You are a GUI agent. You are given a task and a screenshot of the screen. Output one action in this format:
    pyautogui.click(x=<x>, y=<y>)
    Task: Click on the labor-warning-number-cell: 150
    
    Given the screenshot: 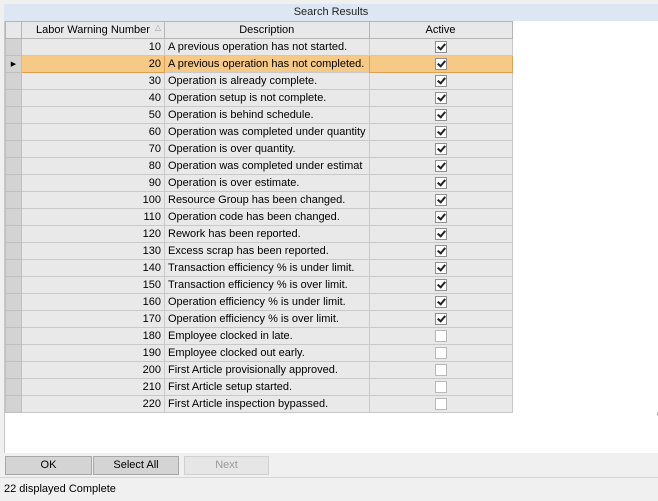 What is the action you would take?
    pyautogui.click(x=93, y=285)
    